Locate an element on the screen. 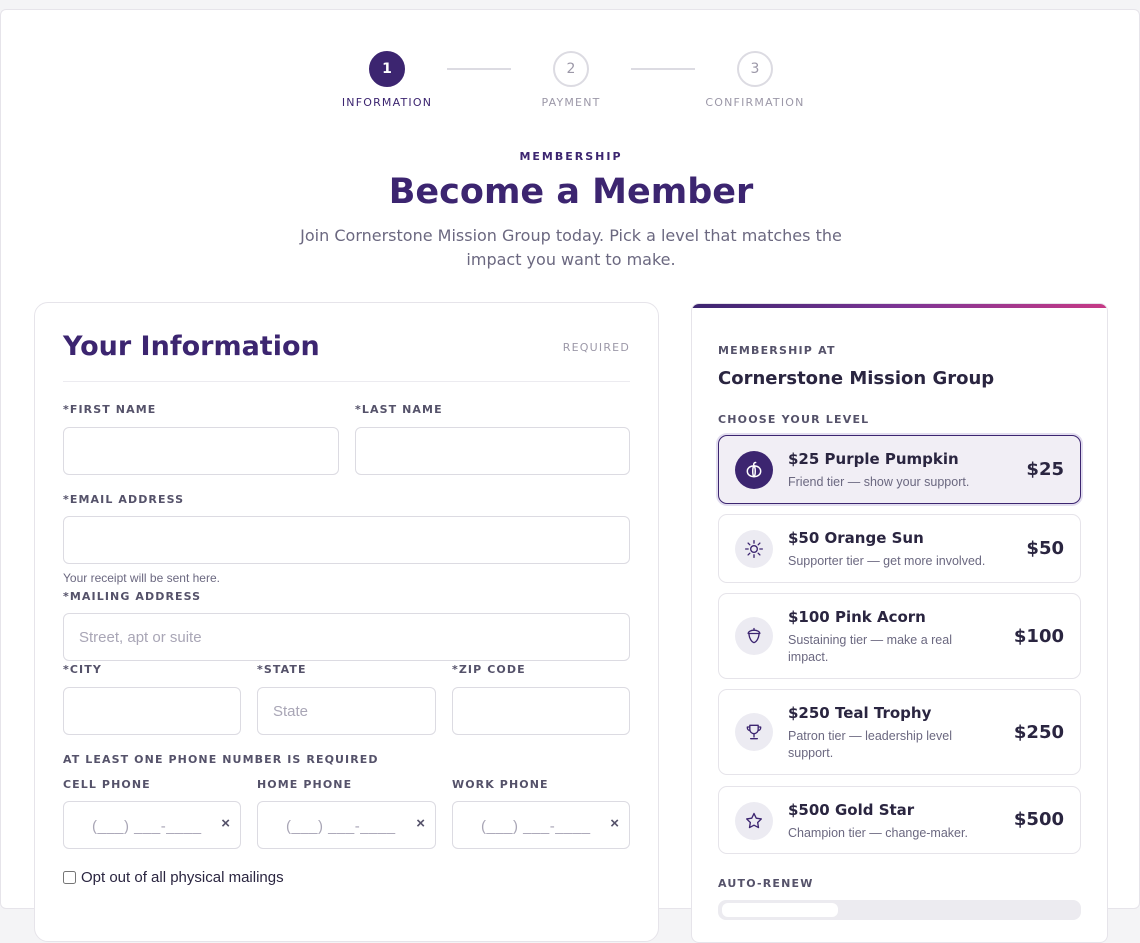 The height and width of the screenshot is (943, 1140). step-label: CONFIRMATION is located at coordinates (755, 102).